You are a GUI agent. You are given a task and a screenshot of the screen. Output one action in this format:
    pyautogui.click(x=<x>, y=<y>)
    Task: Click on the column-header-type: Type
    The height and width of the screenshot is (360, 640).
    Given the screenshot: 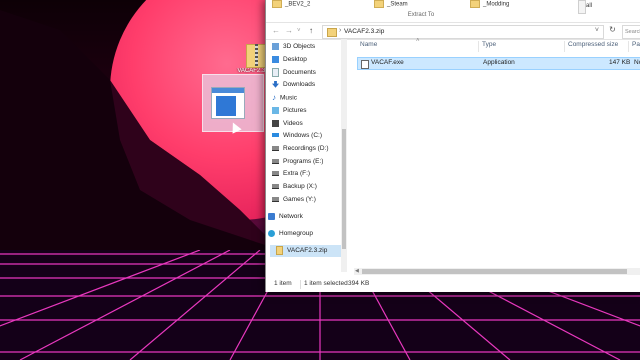 What is the action you would take?
    pyautogui.click(x=489, y=44)
    